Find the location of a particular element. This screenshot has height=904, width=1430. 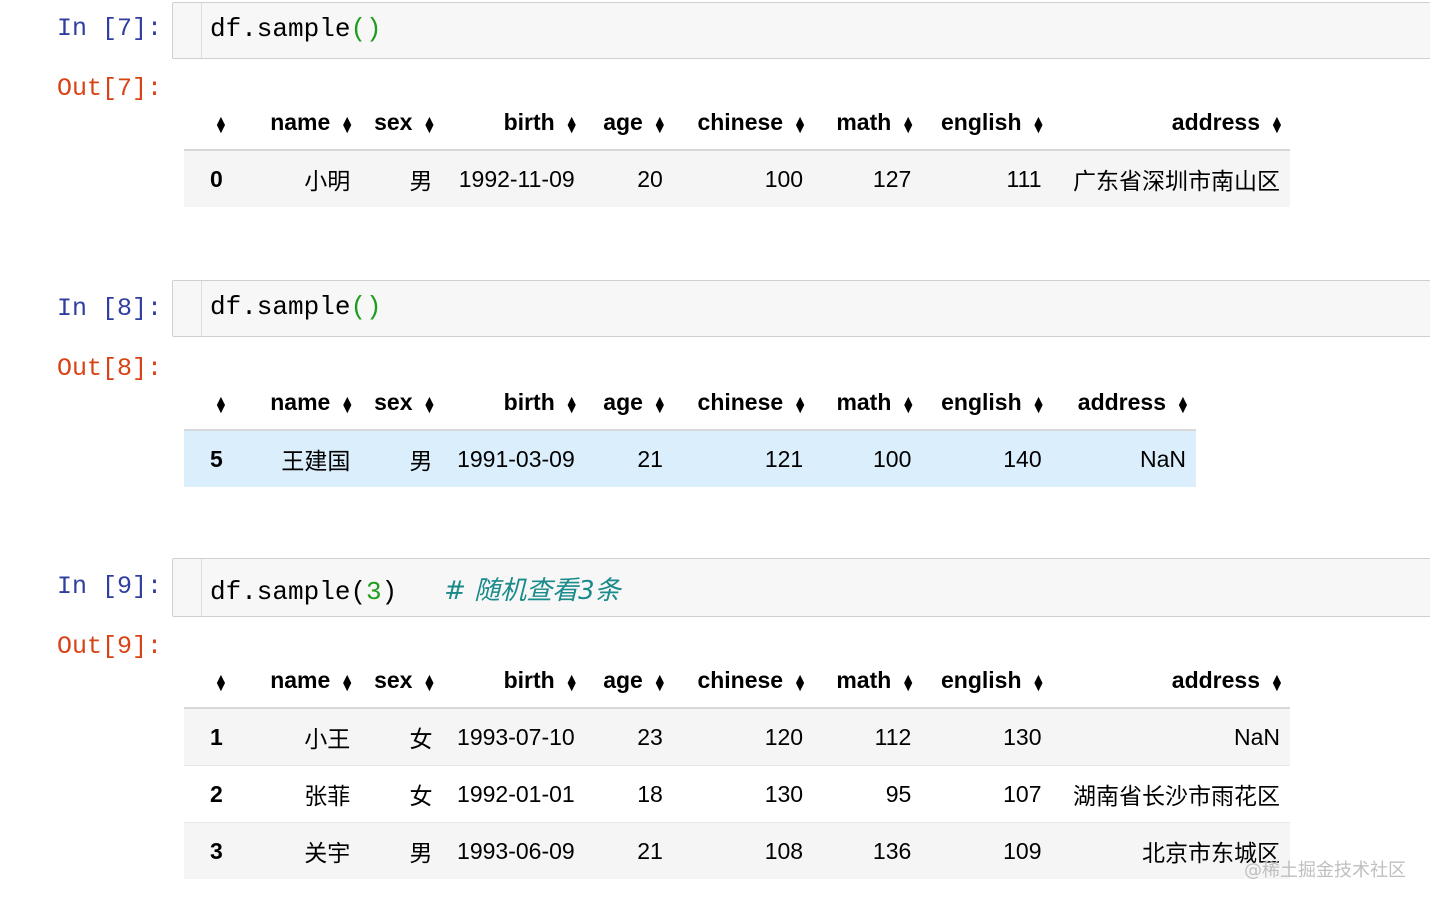

cell-english: 111 is located at coordinates (986, 178).